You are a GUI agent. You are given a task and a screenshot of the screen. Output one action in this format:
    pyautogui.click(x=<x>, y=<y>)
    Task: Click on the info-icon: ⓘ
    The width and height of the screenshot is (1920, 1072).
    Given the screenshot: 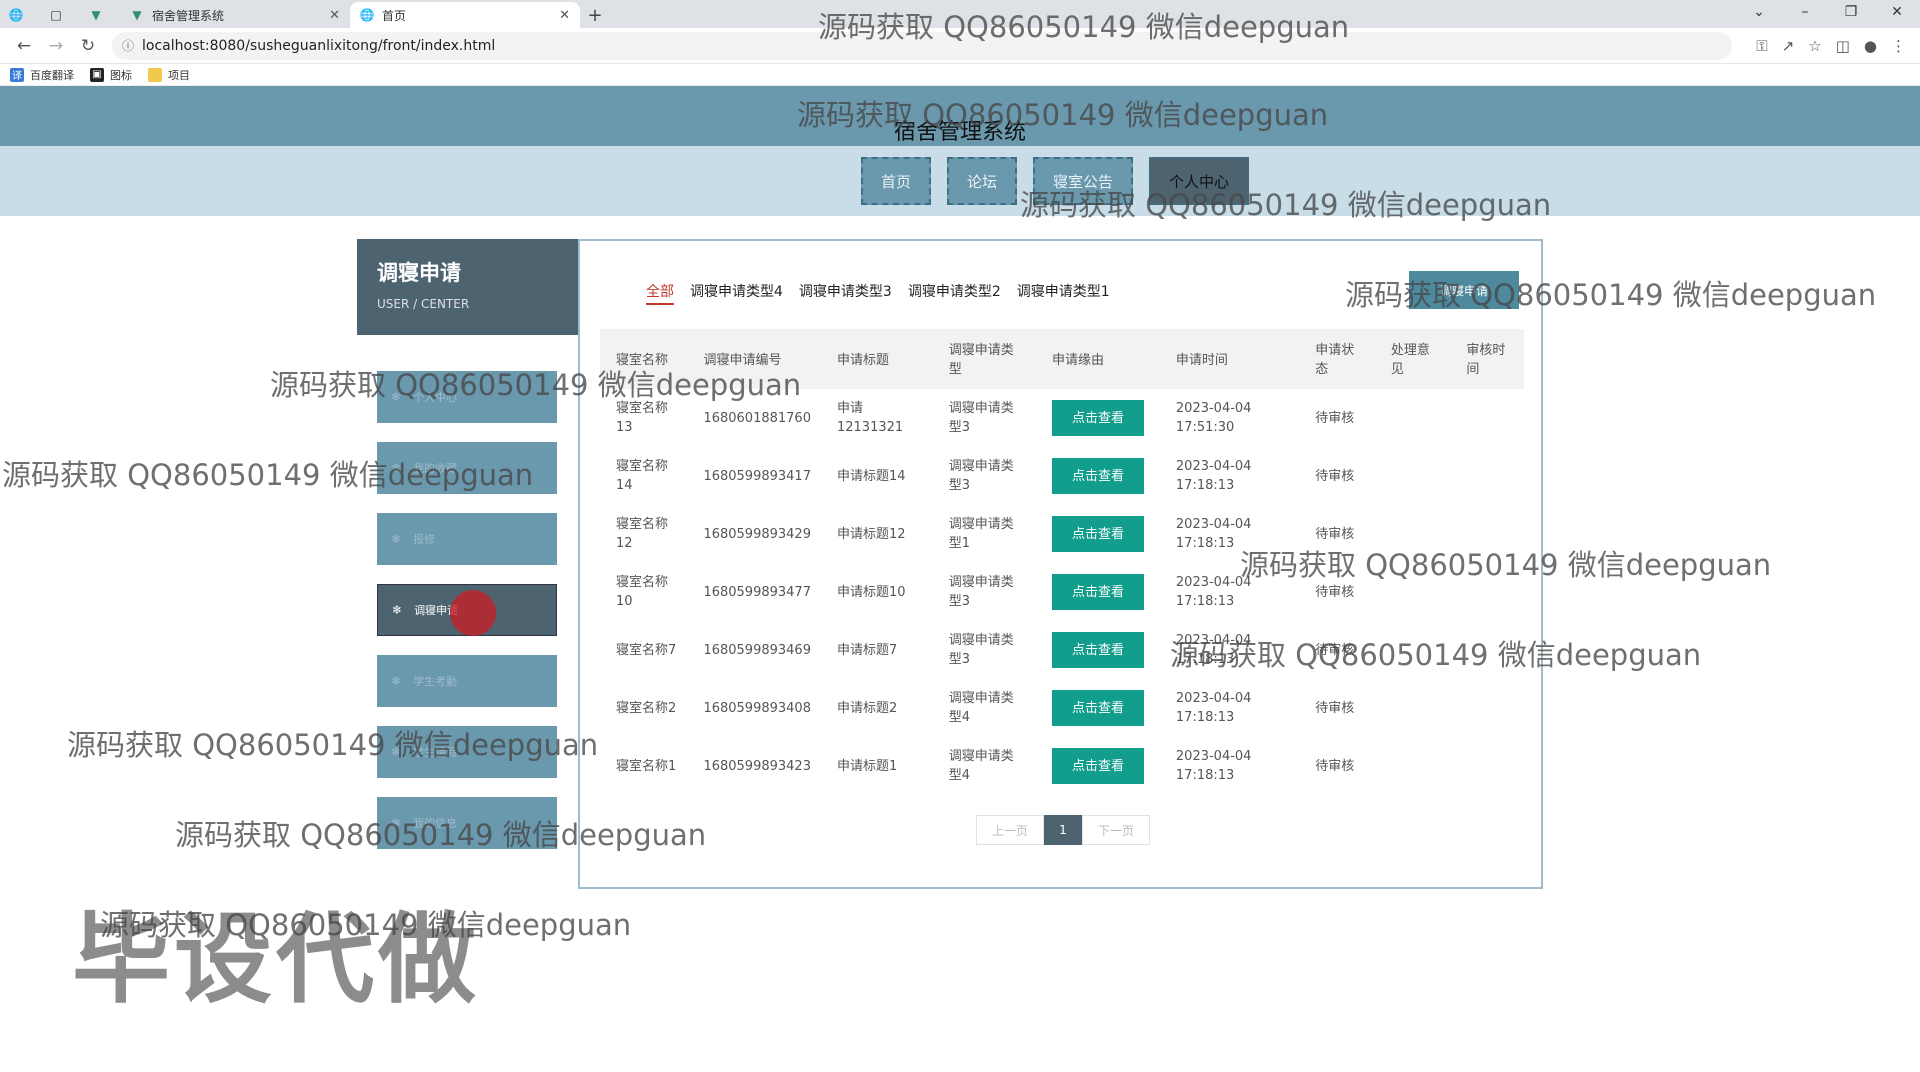 What is the action you would take?
    pyautogui.click(x=128, y=45)
    